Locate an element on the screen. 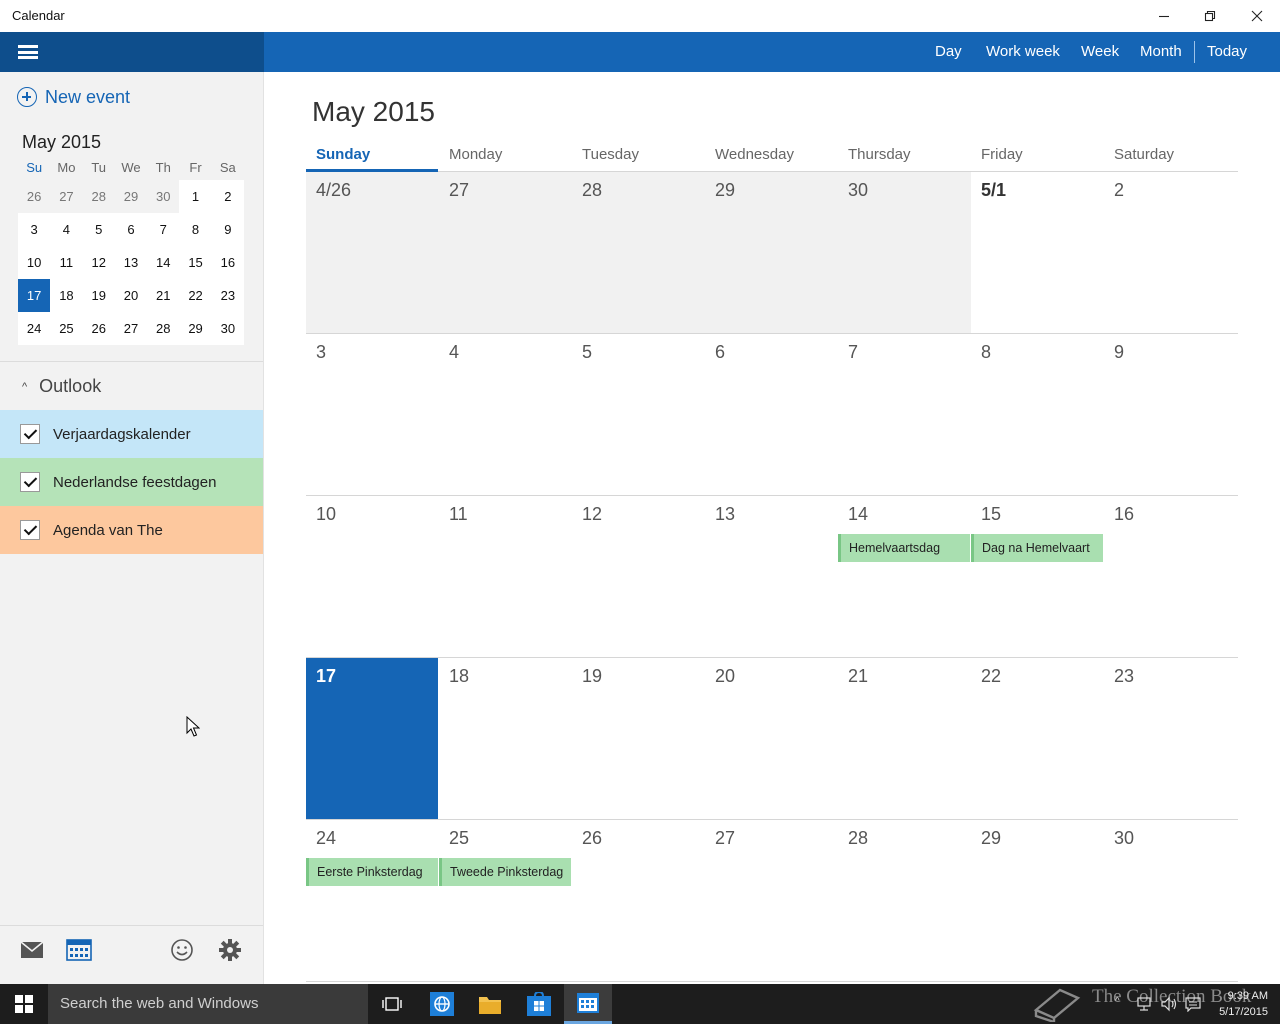 The width and height of the screenshot is (1280, 1024). day-cell: 18 is located at coordinates (505, 738).